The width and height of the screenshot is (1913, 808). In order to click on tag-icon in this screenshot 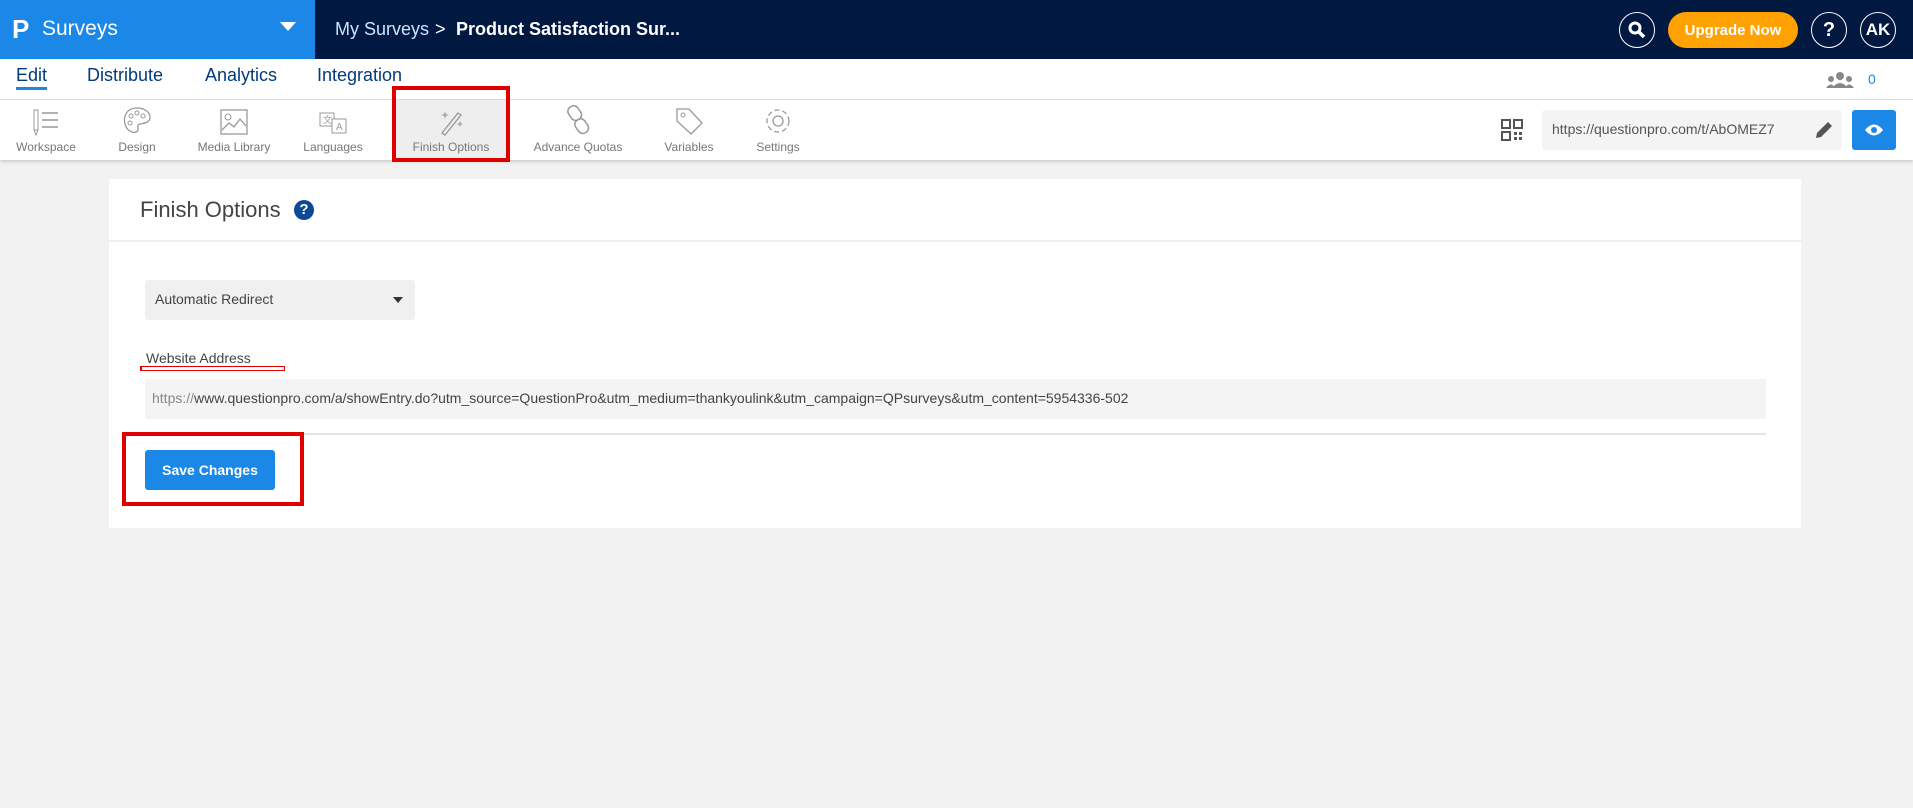, I will do `click(689, 121)`.